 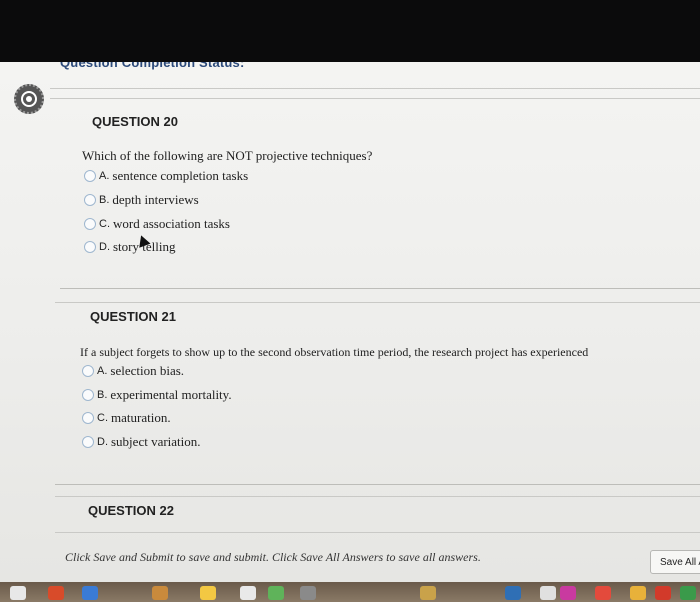 I want to click on option-text: experimental mortality., so click(x=171, y=394).